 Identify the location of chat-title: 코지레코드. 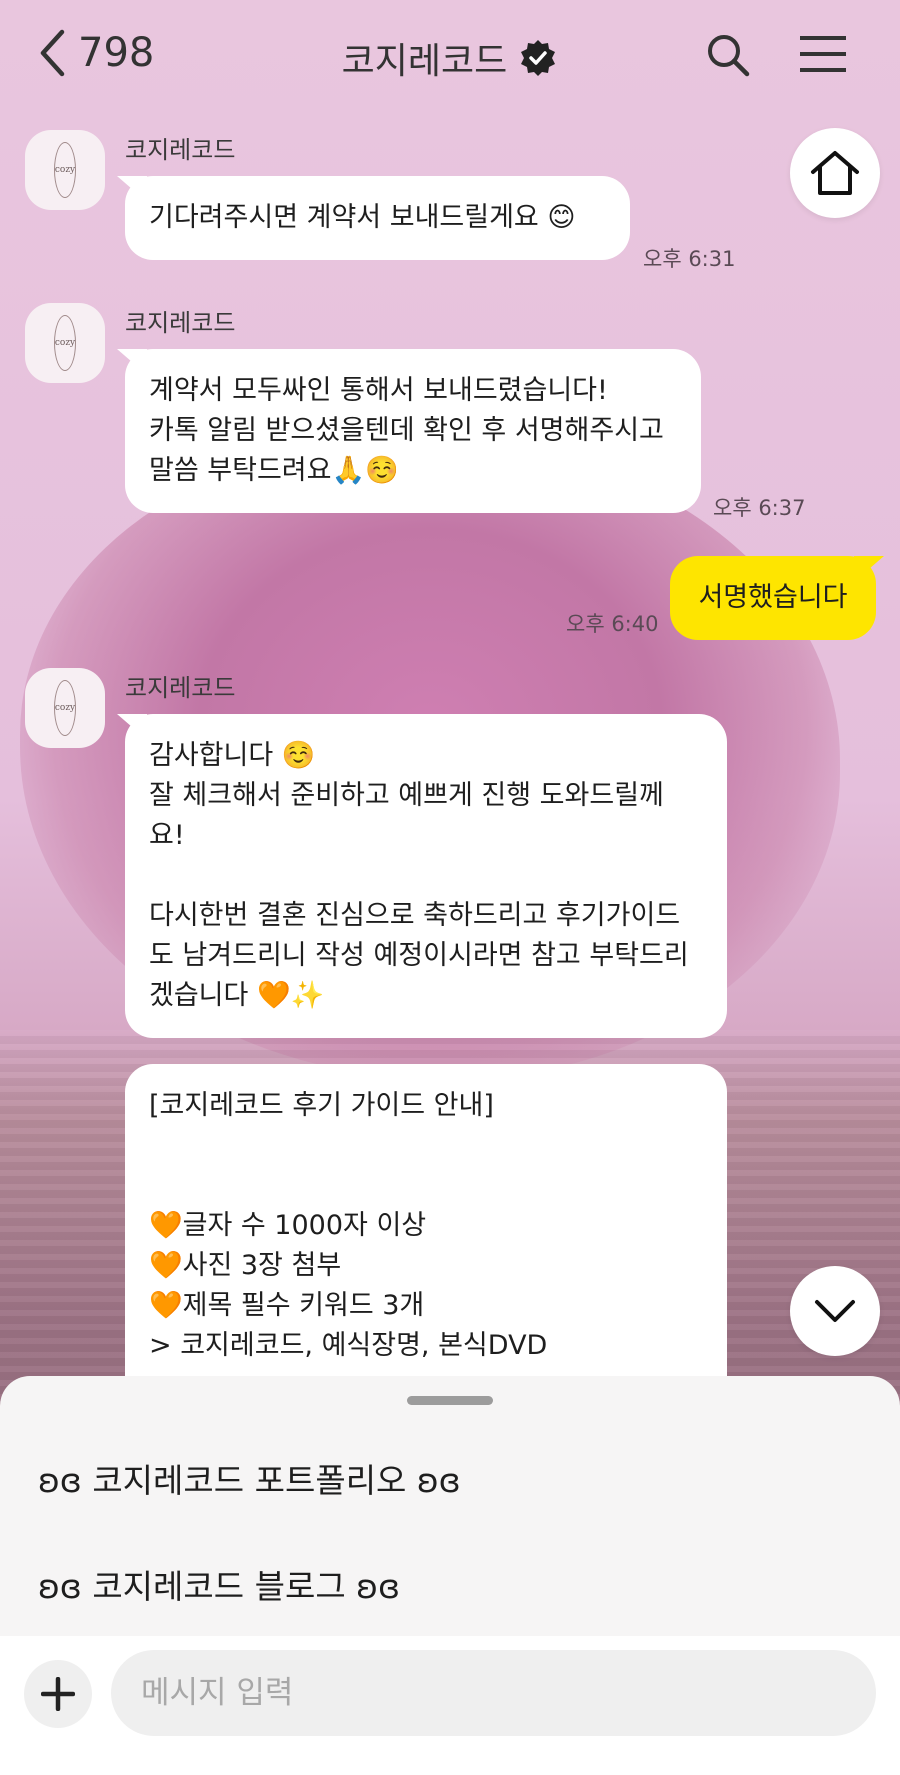
(424, 61).